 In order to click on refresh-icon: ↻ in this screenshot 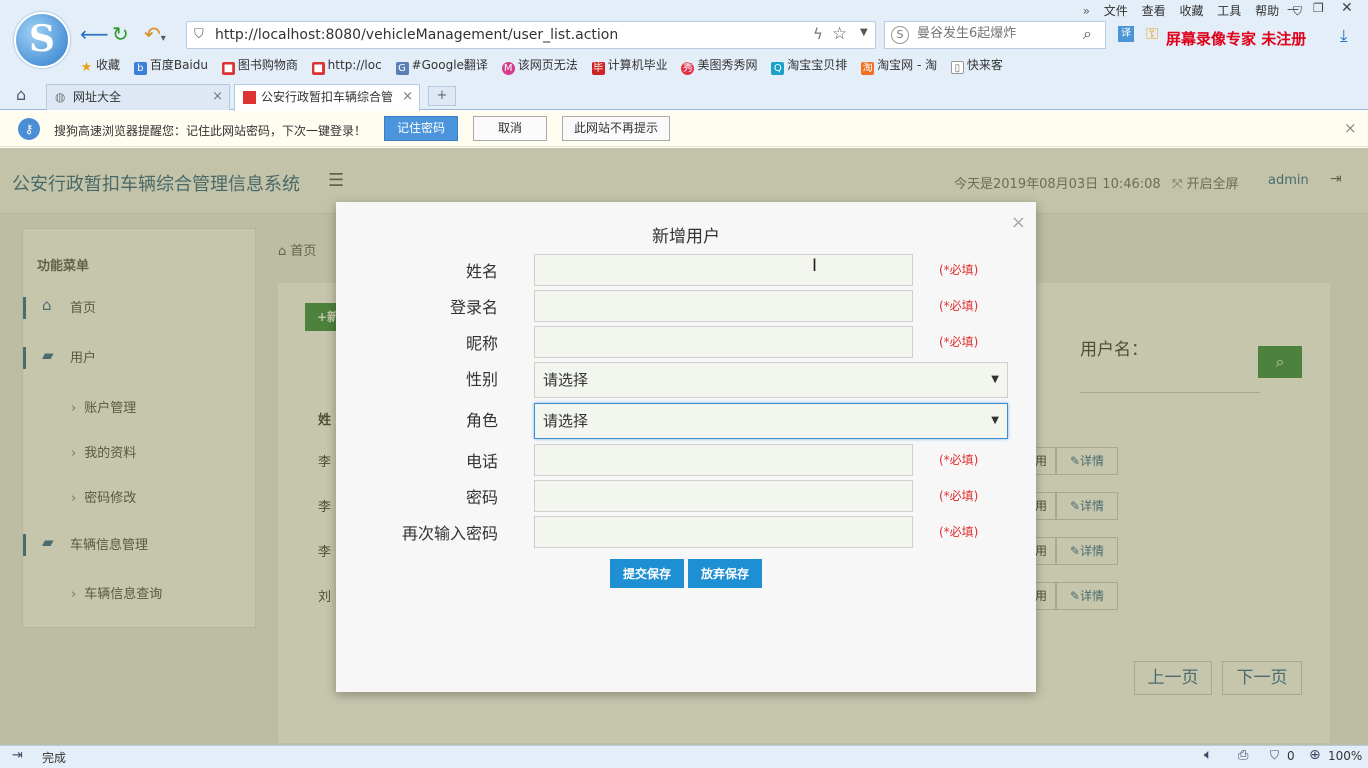, I will do `click(120, 34)`.